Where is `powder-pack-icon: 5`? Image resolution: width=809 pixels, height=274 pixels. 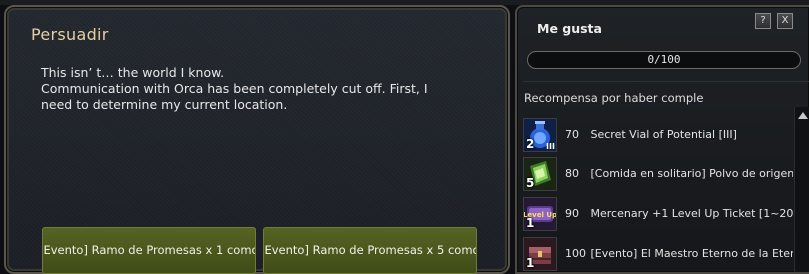
powder-pack-icon: 5 is located at coordinates (540, 174).